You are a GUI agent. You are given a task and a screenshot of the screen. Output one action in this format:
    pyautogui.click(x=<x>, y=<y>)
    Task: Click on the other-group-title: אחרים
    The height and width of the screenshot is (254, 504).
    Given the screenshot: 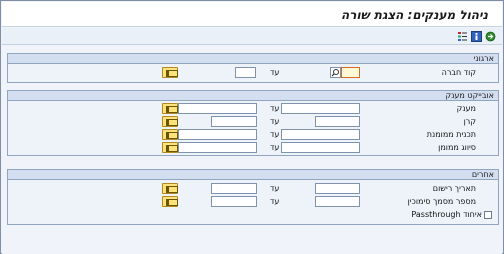 What is the action you would take?
    pyautogui.click(x=482, y=174)
    